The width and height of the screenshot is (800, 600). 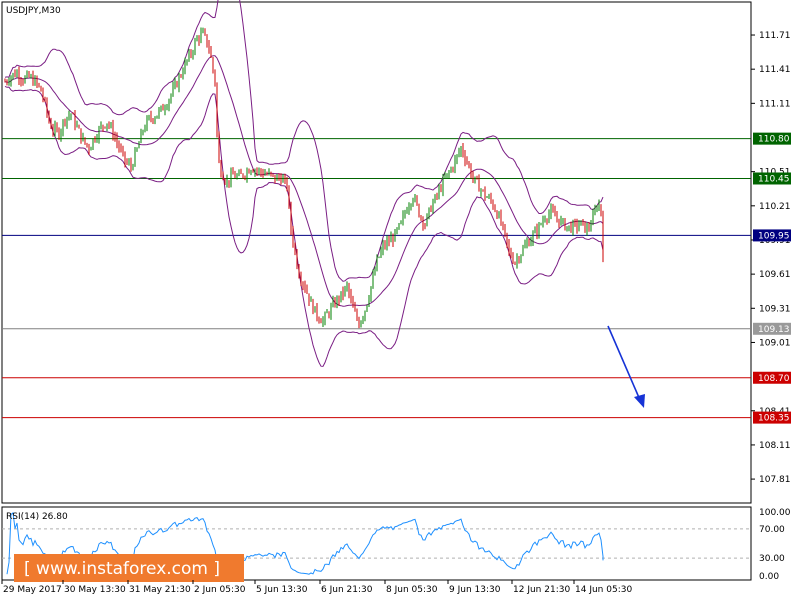 What do you see at coordinates (774, 236) in the screenshot?
I see `level-tag-2: 109.95` at bounding box center [774, 236].